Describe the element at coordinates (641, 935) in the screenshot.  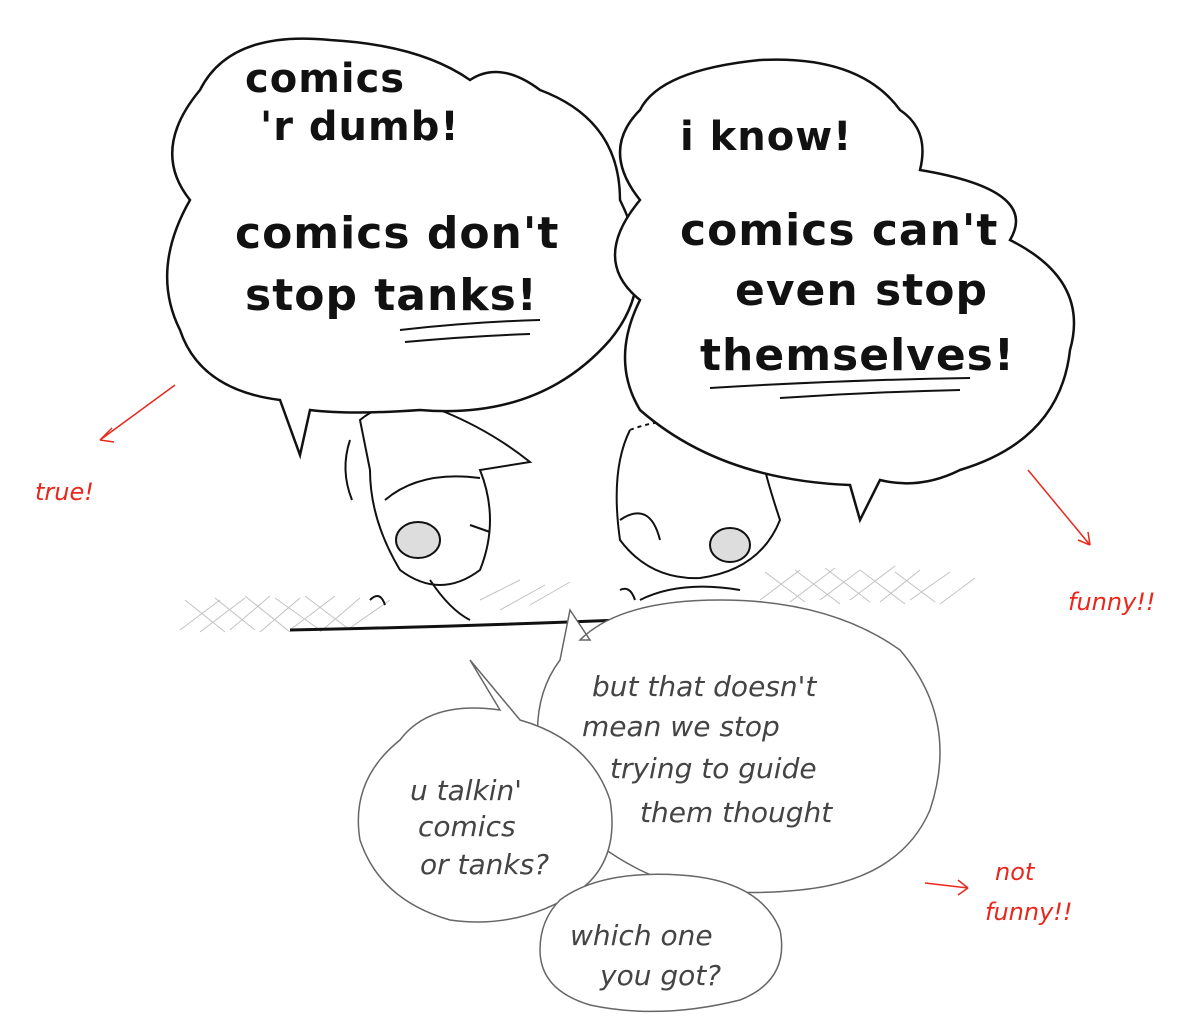
I see `bottom-small-line-1: which one` at that location.